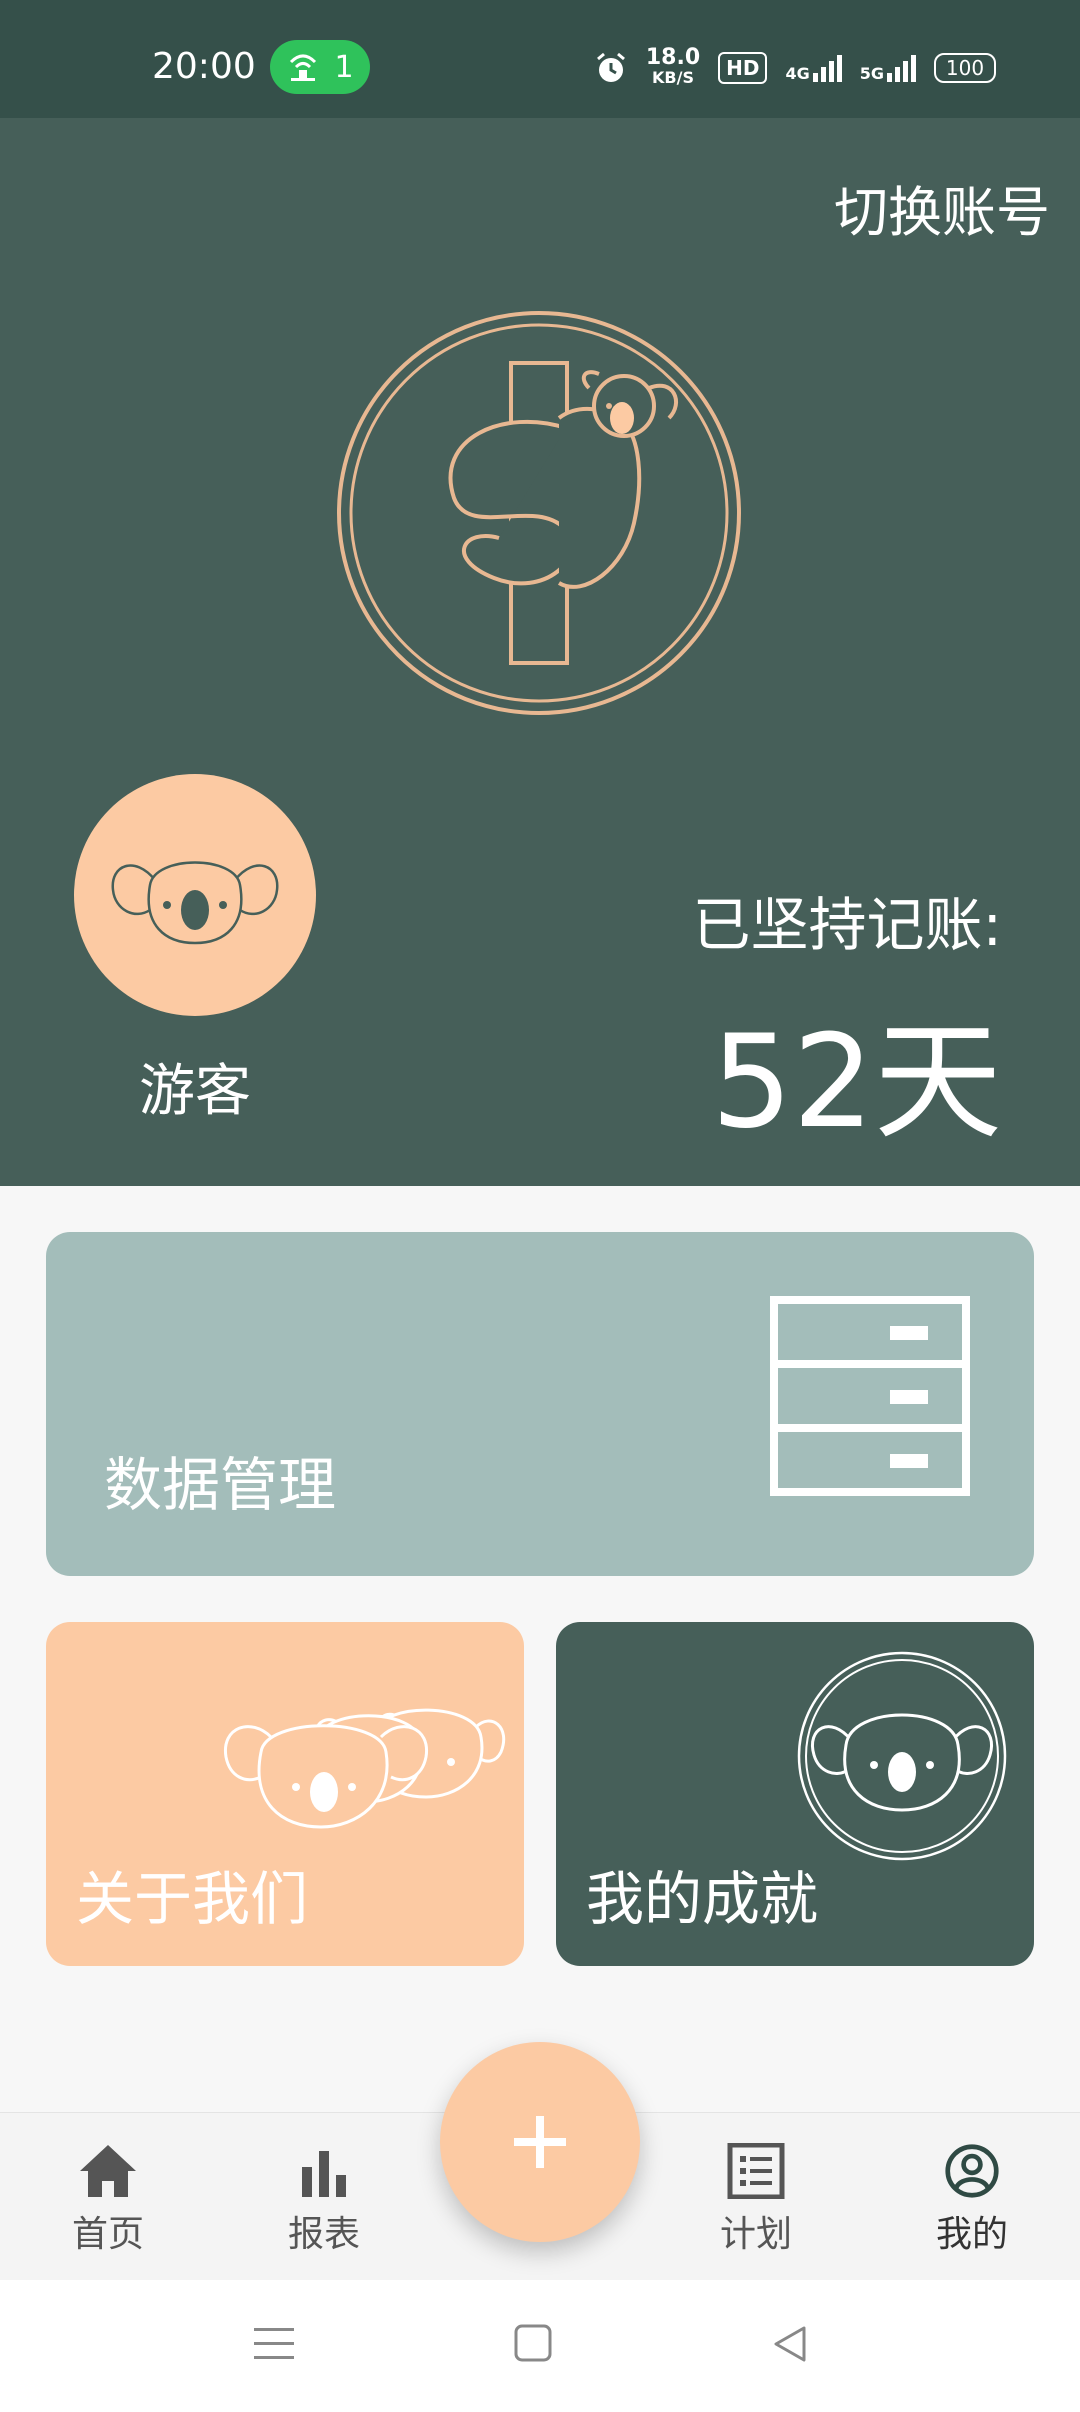 The height and width of the screenshot is (2412, 1080). What do you see at coordinates (274, 2344) in the screenshot?
I see `menu-icon` at bounding box center [274, 2344].